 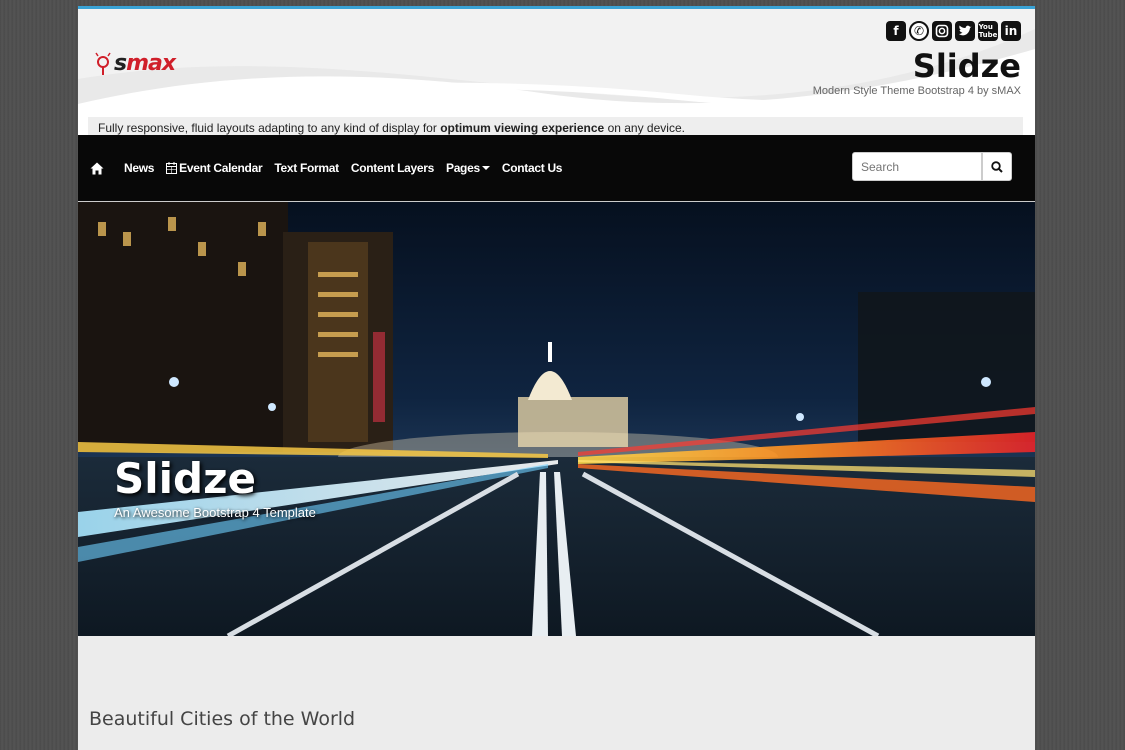 I want to click on search-input, so click(x=917, y=166).